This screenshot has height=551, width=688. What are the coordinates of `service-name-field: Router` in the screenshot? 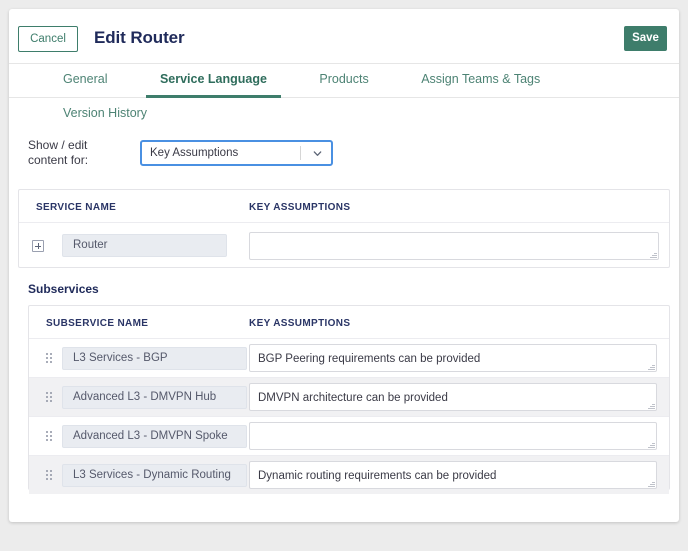 It's located at (144, 245).